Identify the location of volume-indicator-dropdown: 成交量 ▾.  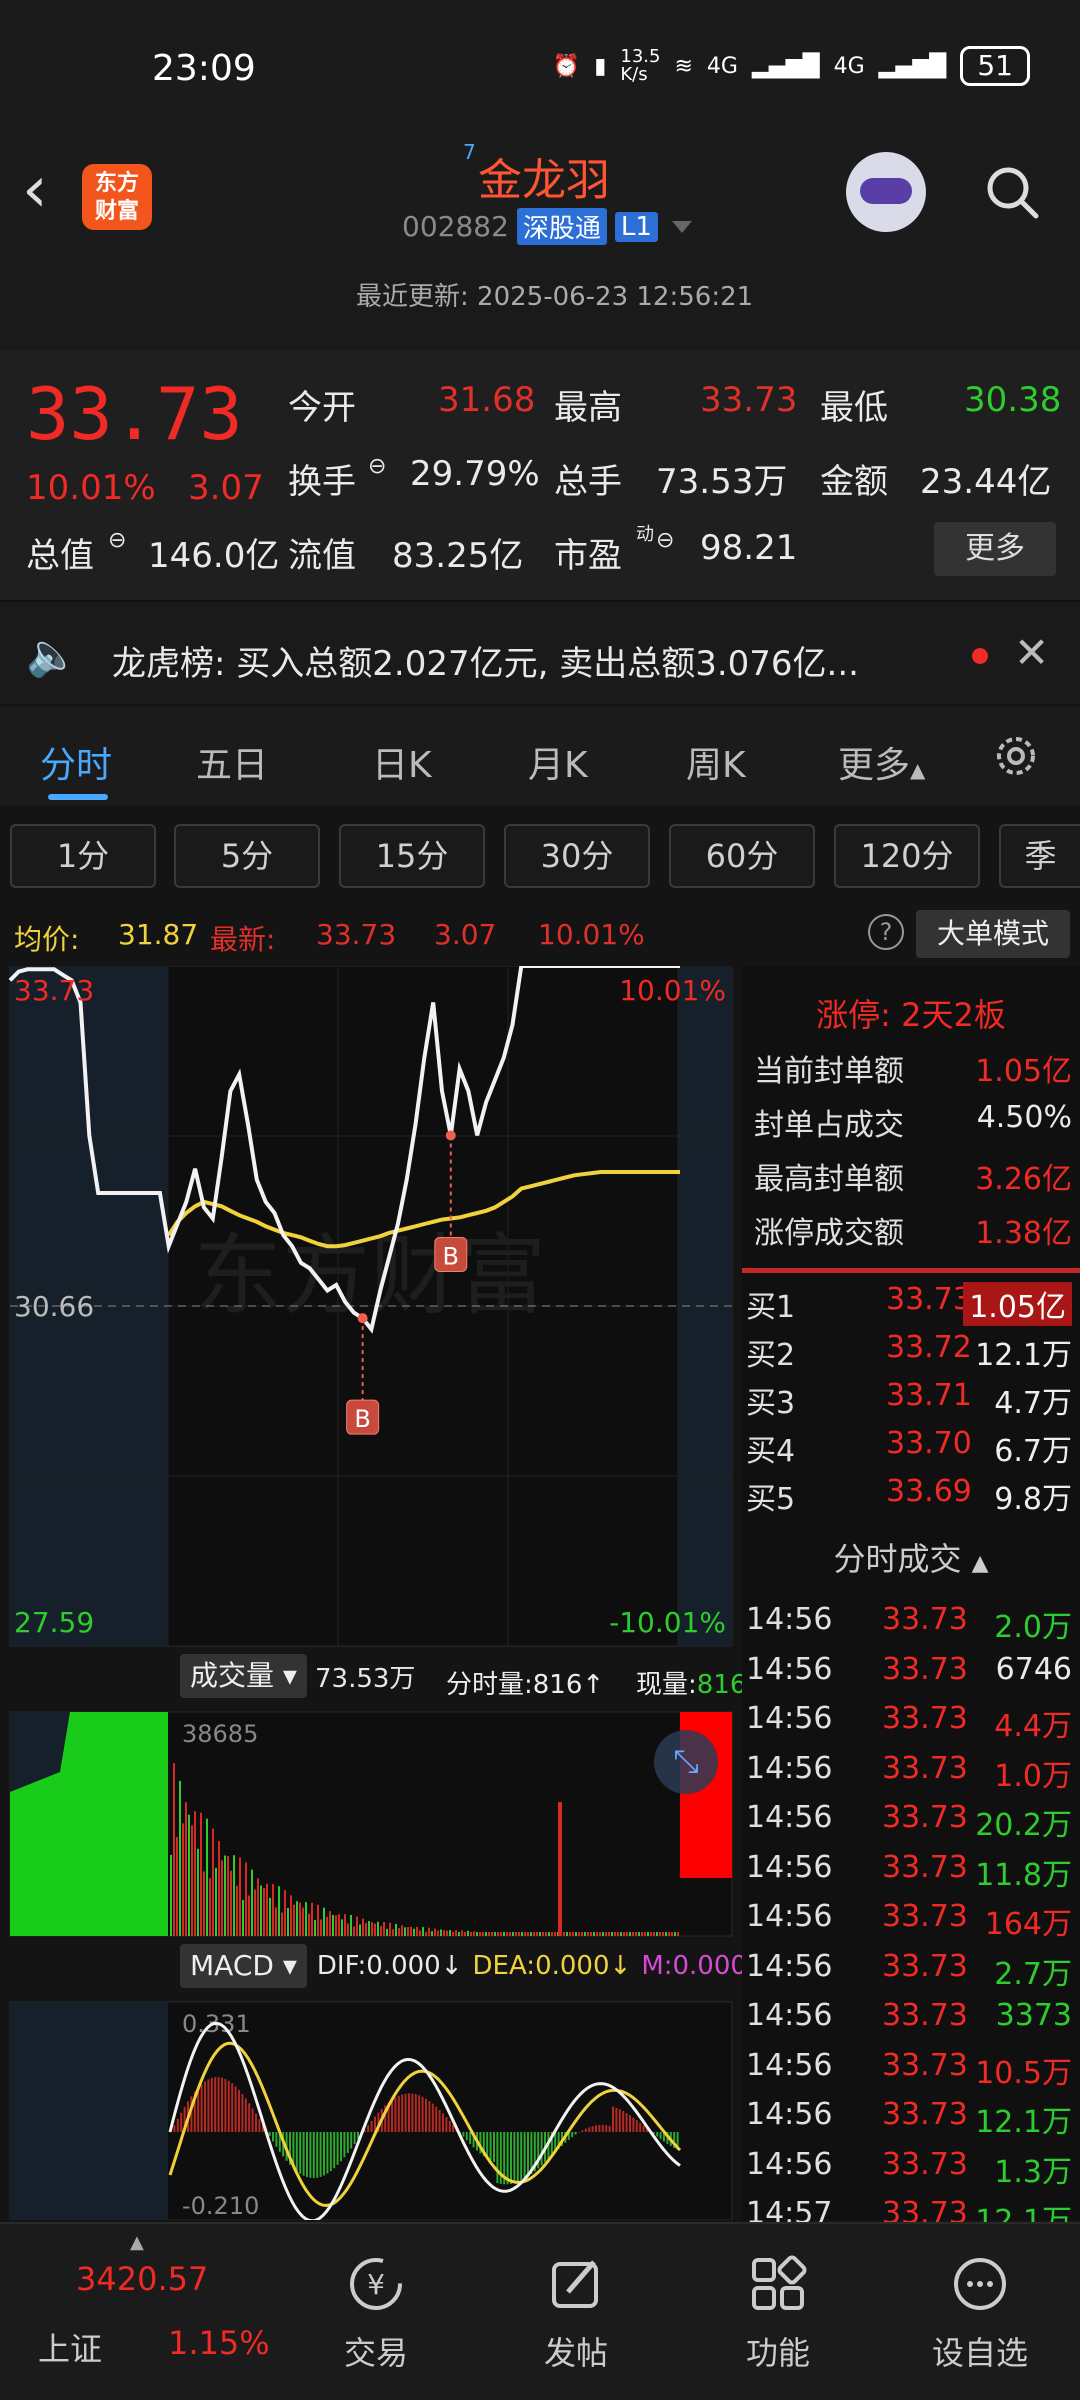
(243, 1676).